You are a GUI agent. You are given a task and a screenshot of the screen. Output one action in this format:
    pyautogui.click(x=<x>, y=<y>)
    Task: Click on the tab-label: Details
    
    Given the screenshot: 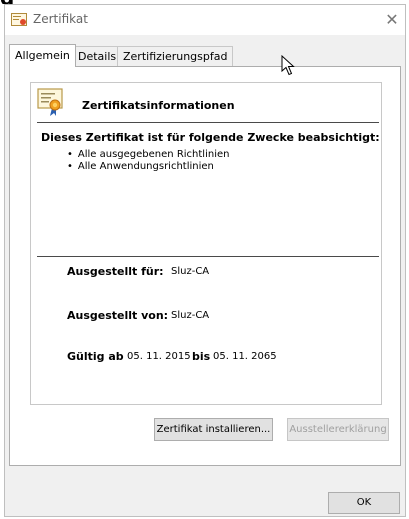 What is the action you would take?
    pyautogui.click(x=97, y=56)
    